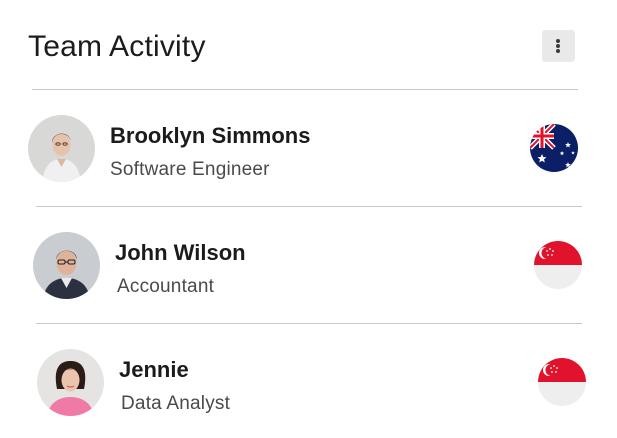  I want to click on member-name: John Wilson, so click(180, 252).